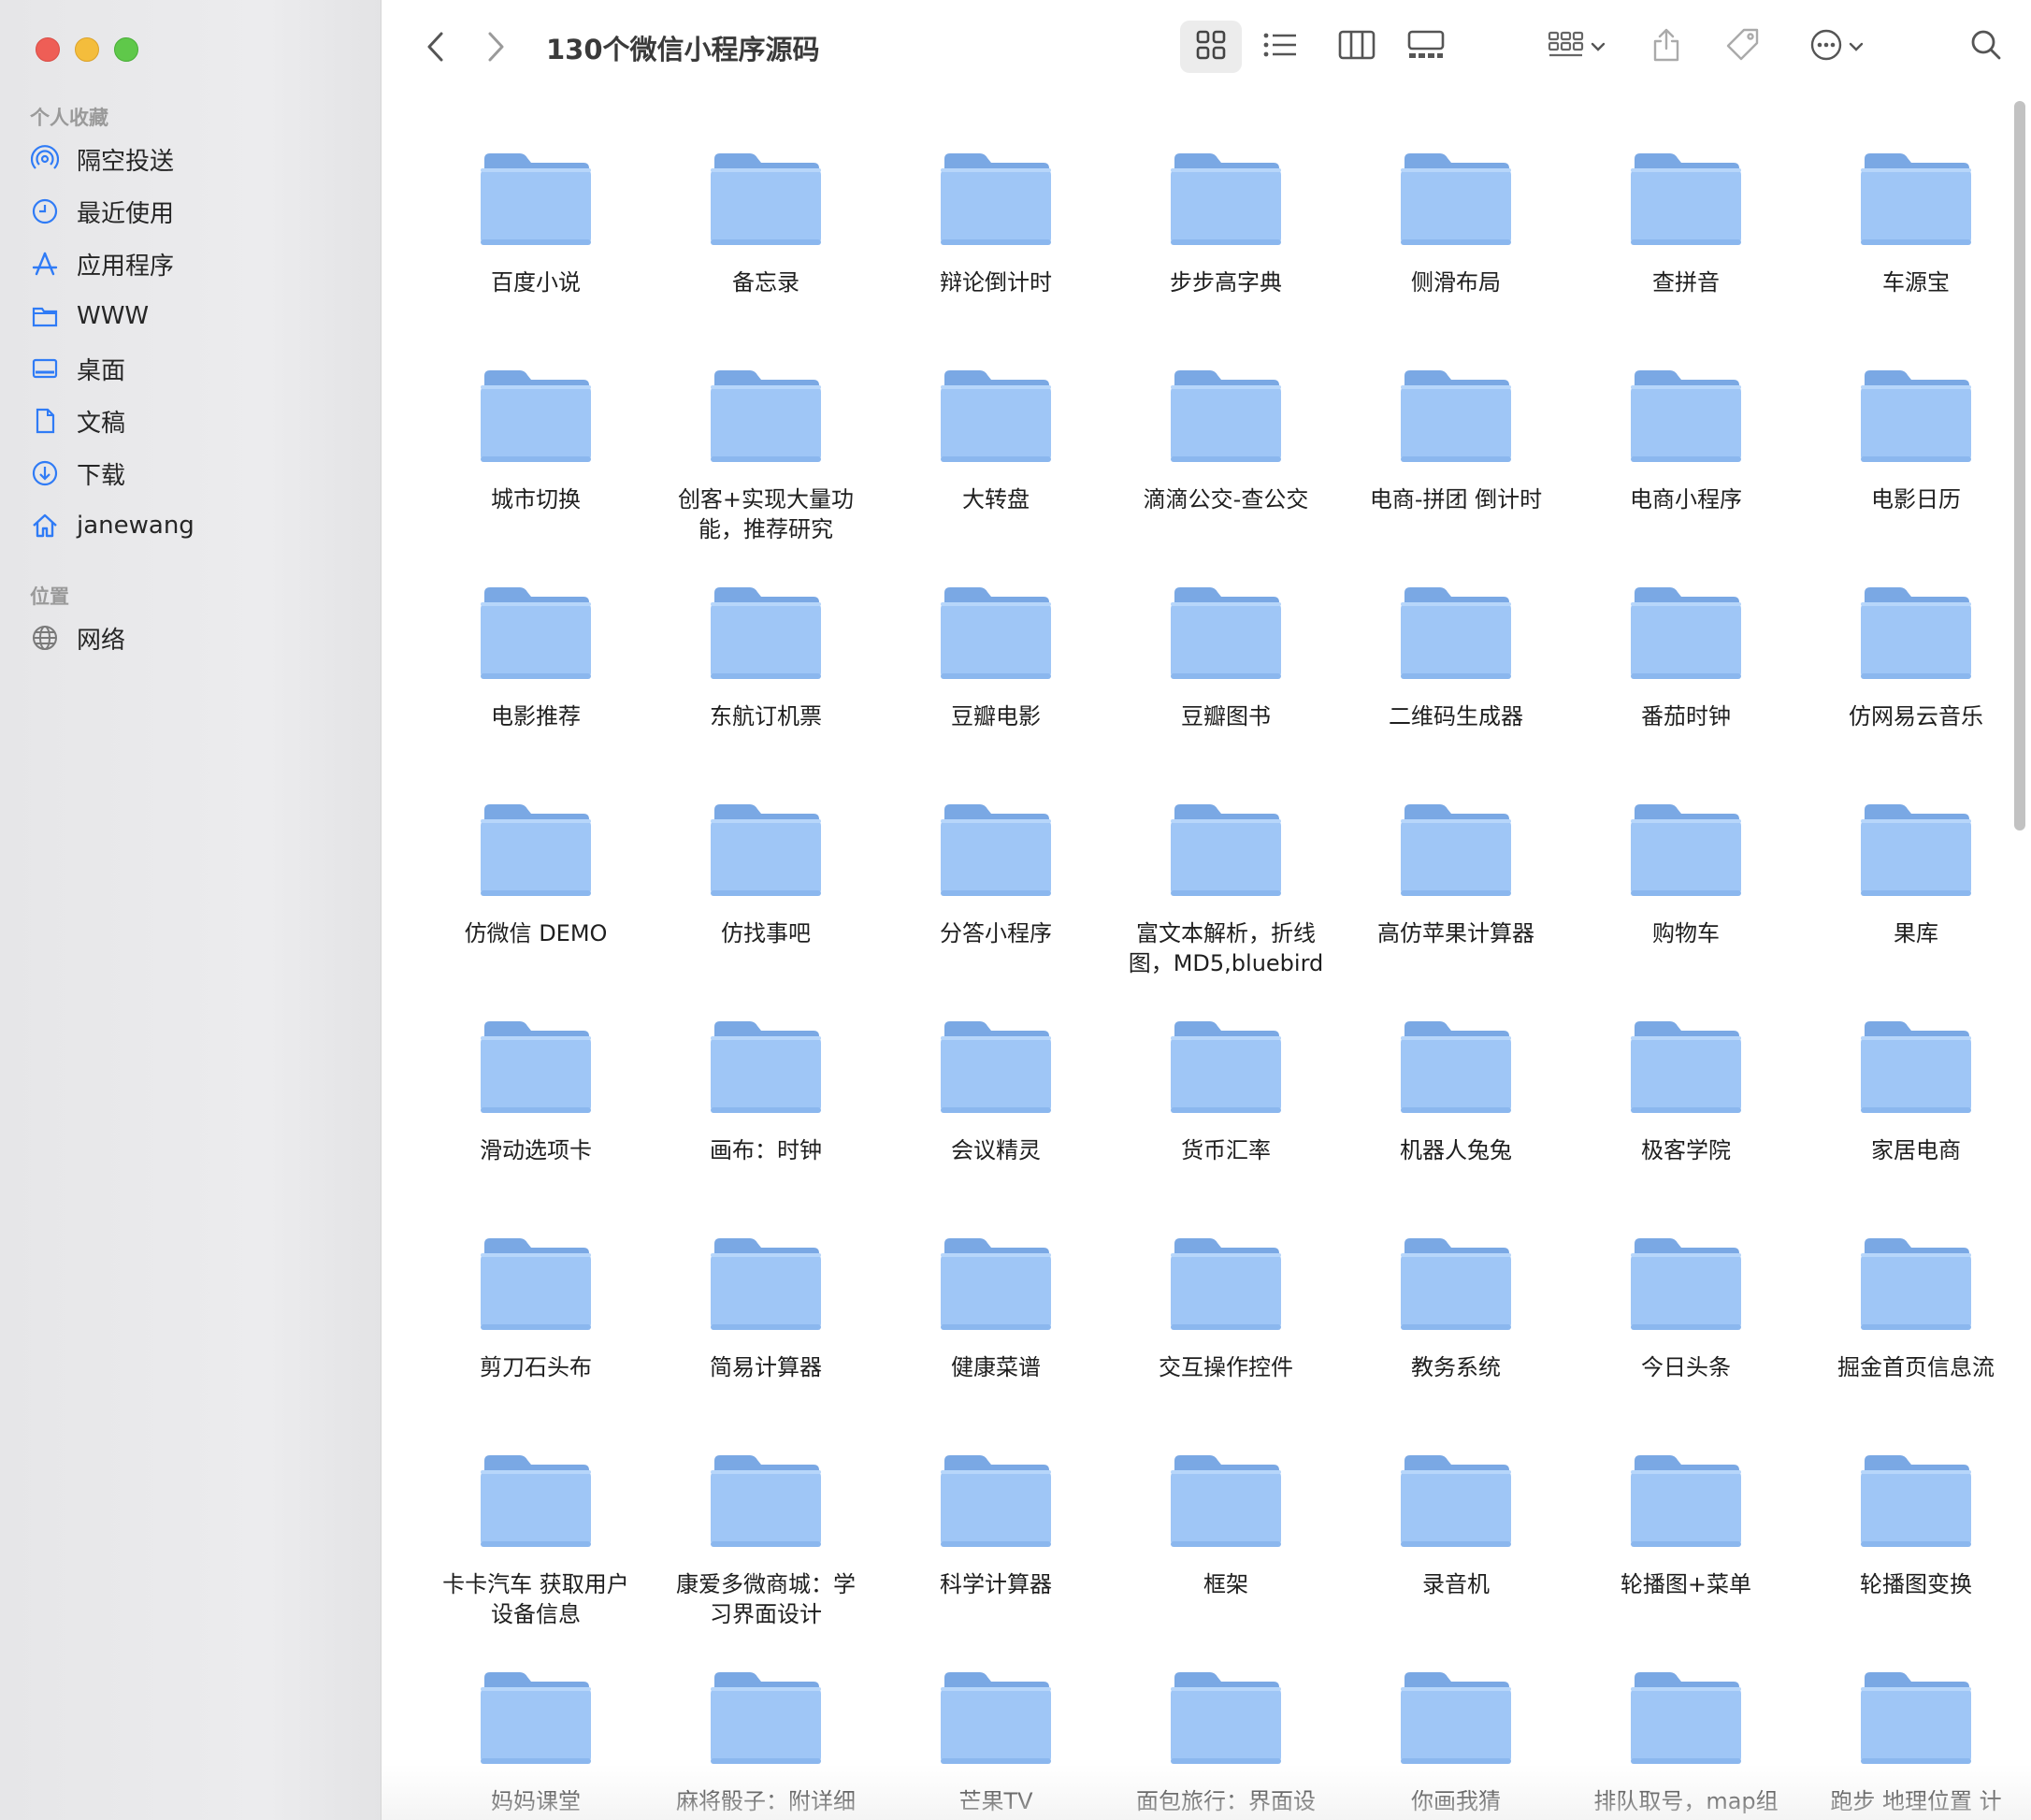 Image resolution: width=2031 pixels, height=1820 pixels. Describe the element at coordinates (766, 475) in the screenshot. I see `folder-item: 创客+实现大量功能，推荐研究` at that location.